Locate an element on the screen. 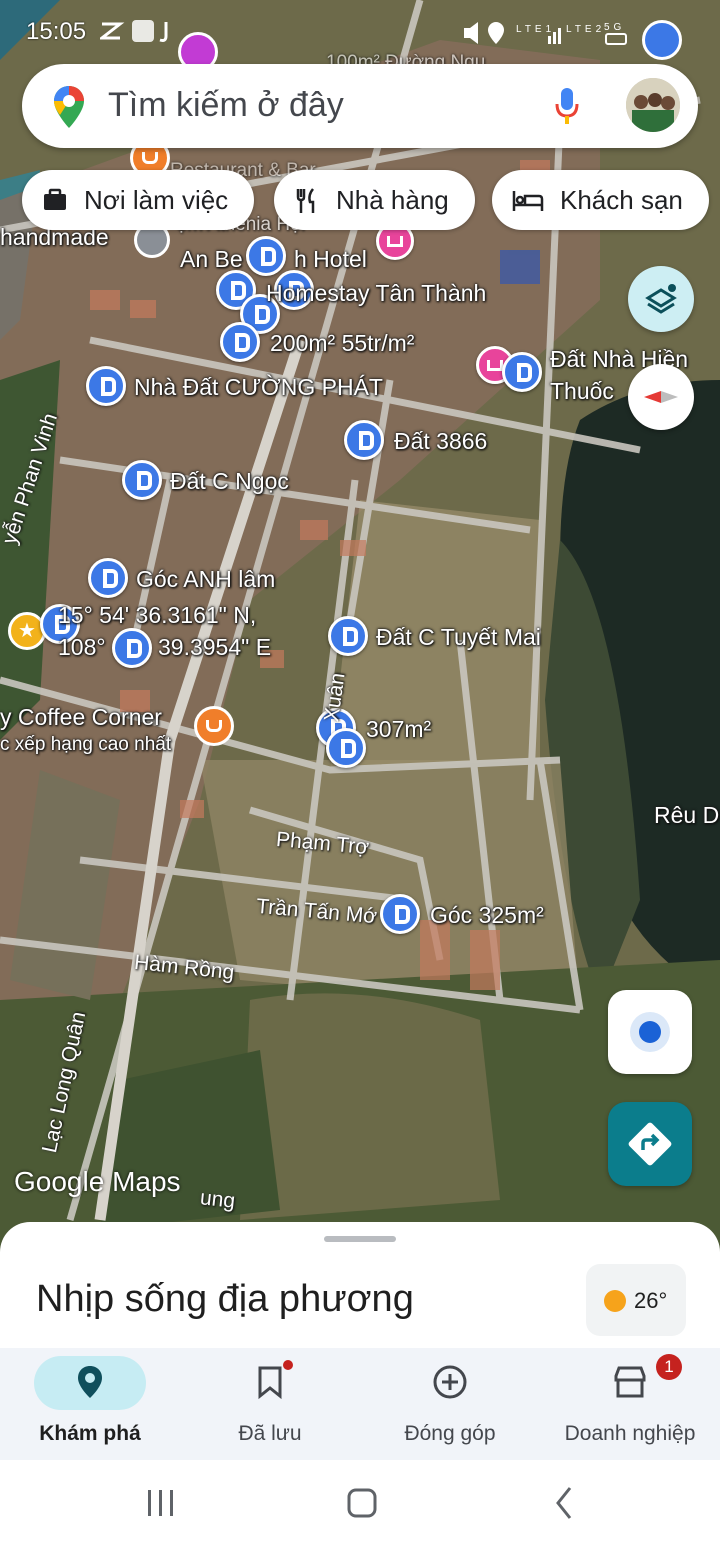 The image size is (720, 1544). recent-apps-icon is located at coordinates (160, 1503).